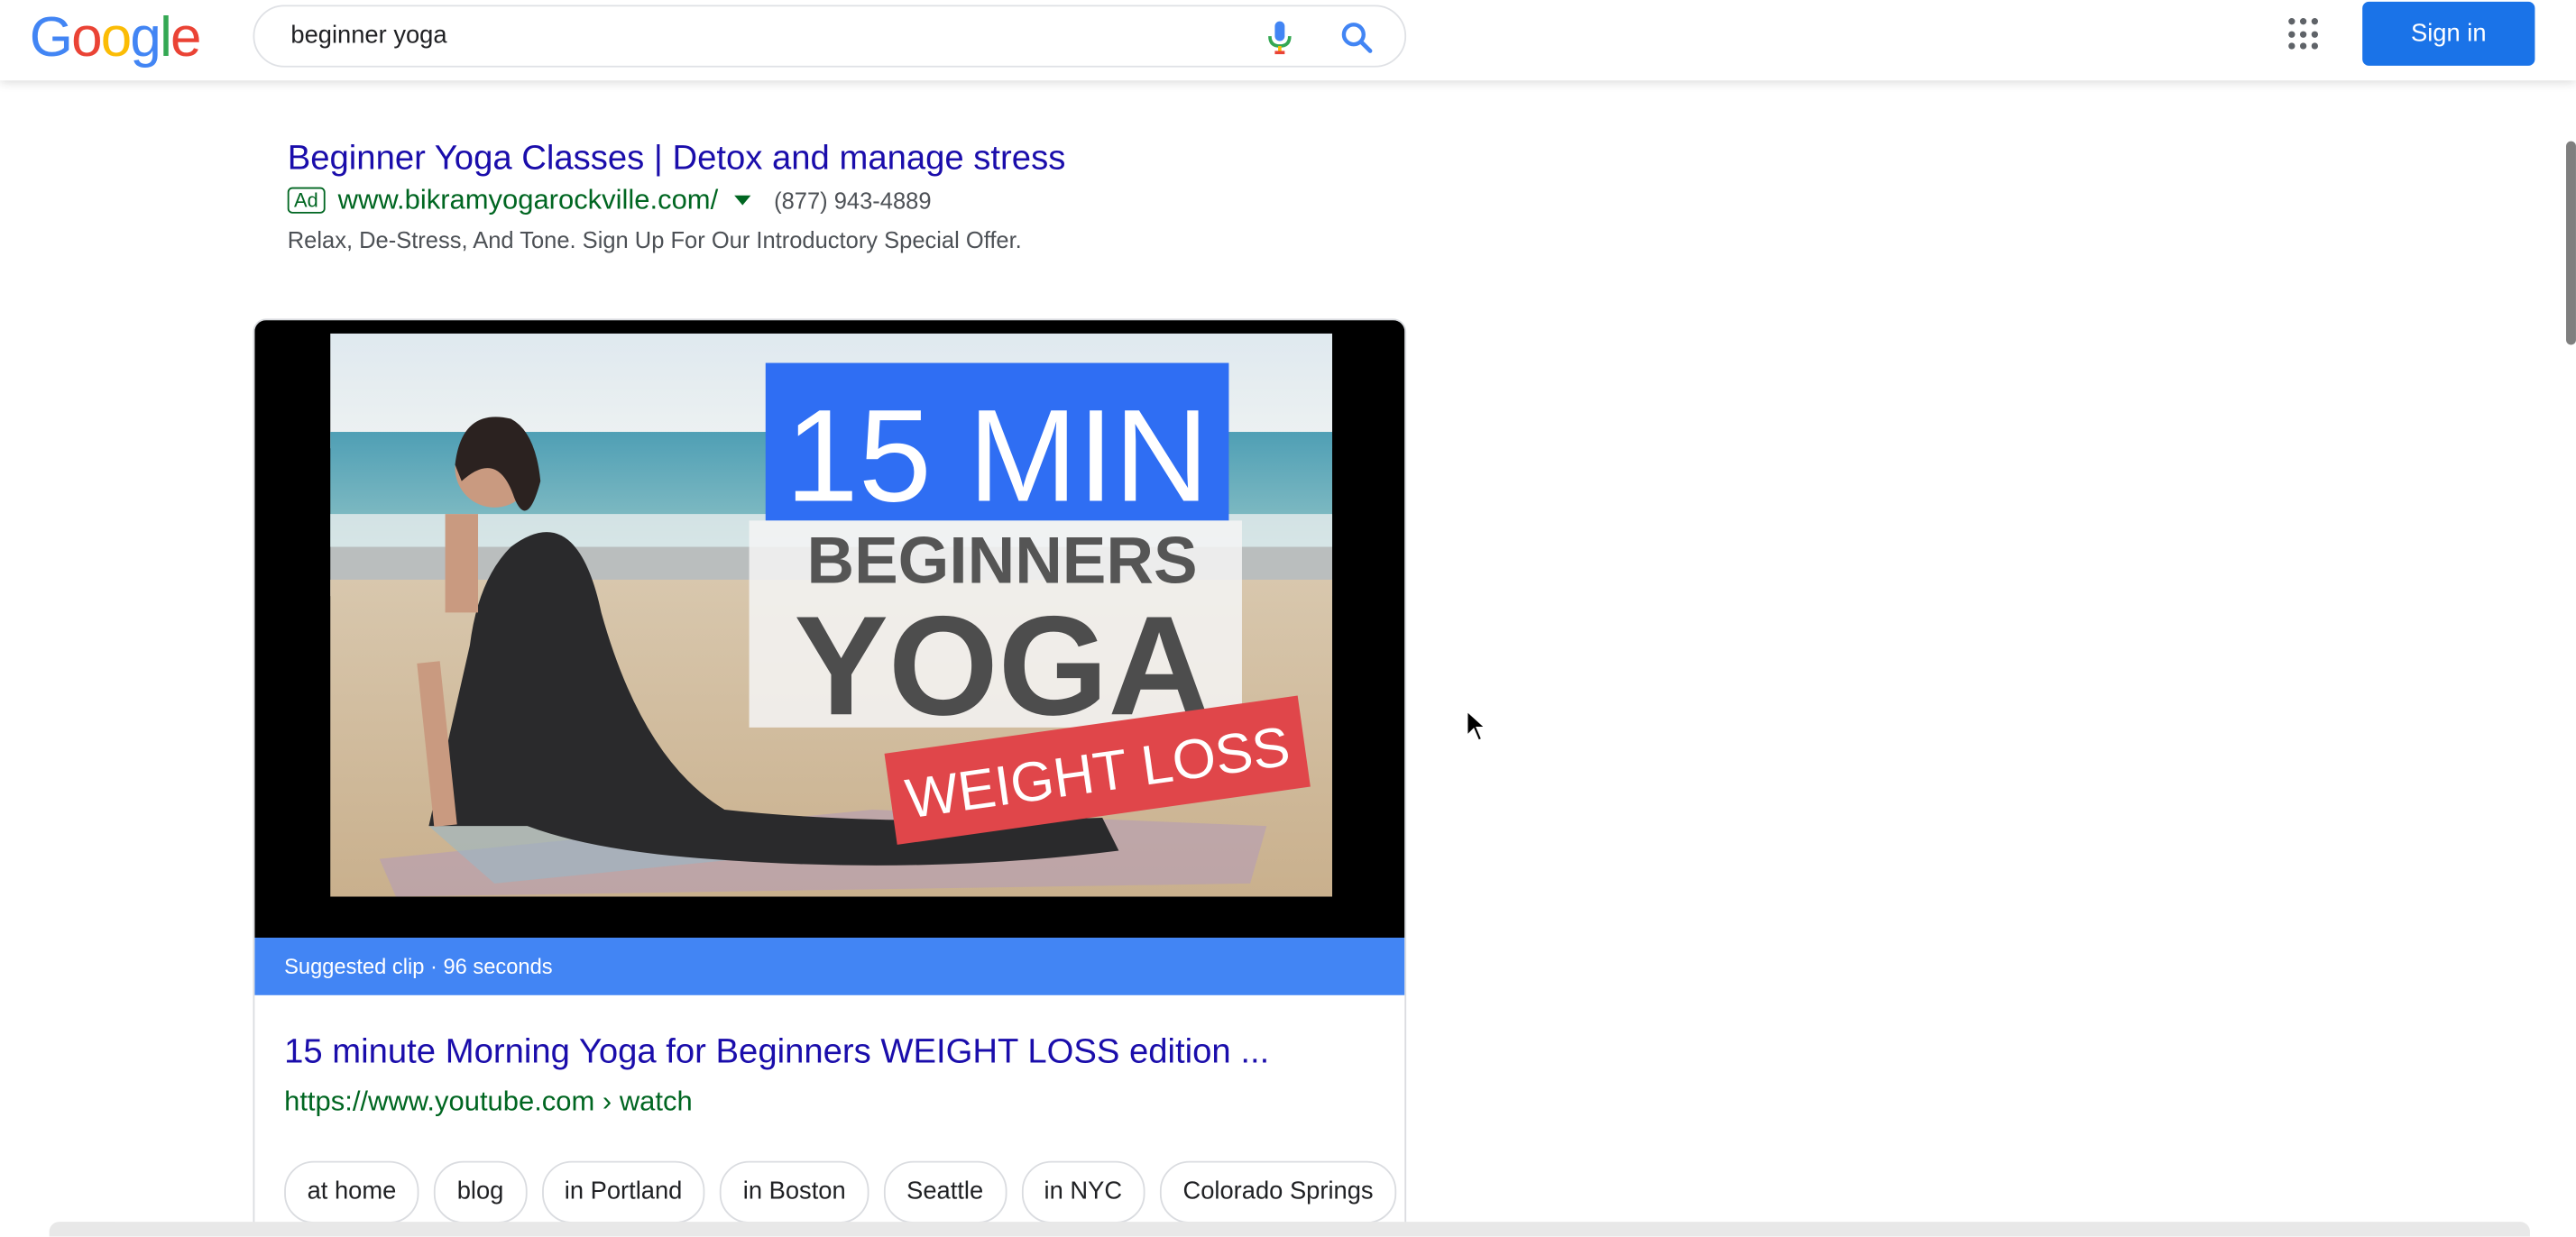  What do you see at coordinates (829, 966) in the screenshot?
I see `suggested-clip-bar: Suggested clip · 96 seconds` at bounding box center [829, 966].